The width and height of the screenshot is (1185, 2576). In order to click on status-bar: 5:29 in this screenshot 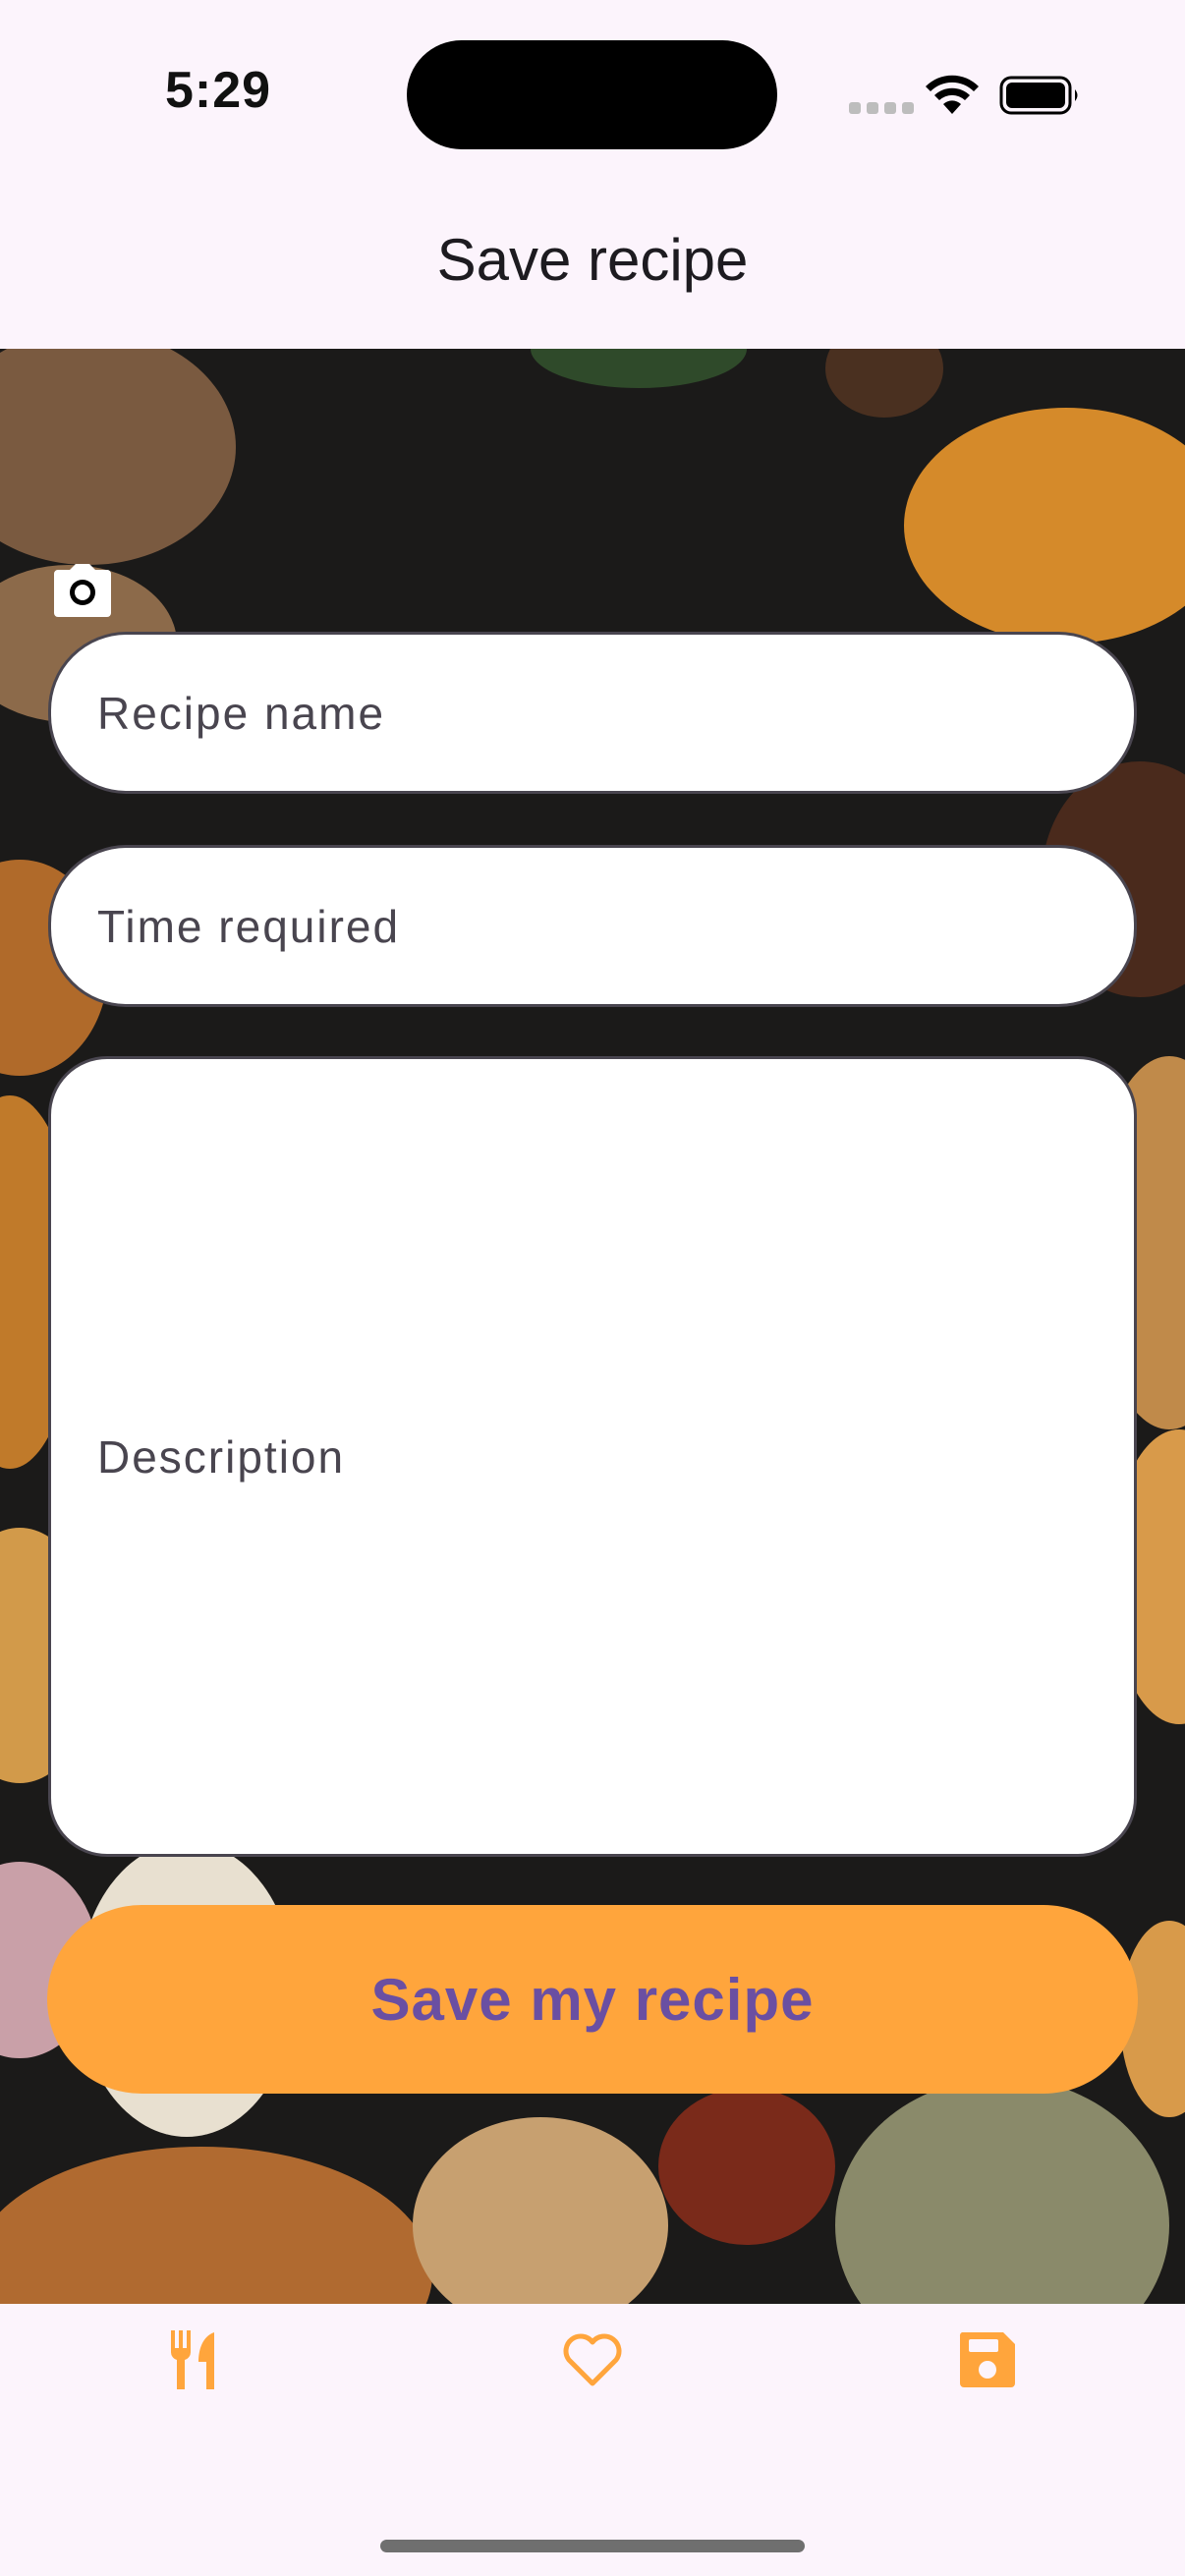, I will do `click(592, 98)`.